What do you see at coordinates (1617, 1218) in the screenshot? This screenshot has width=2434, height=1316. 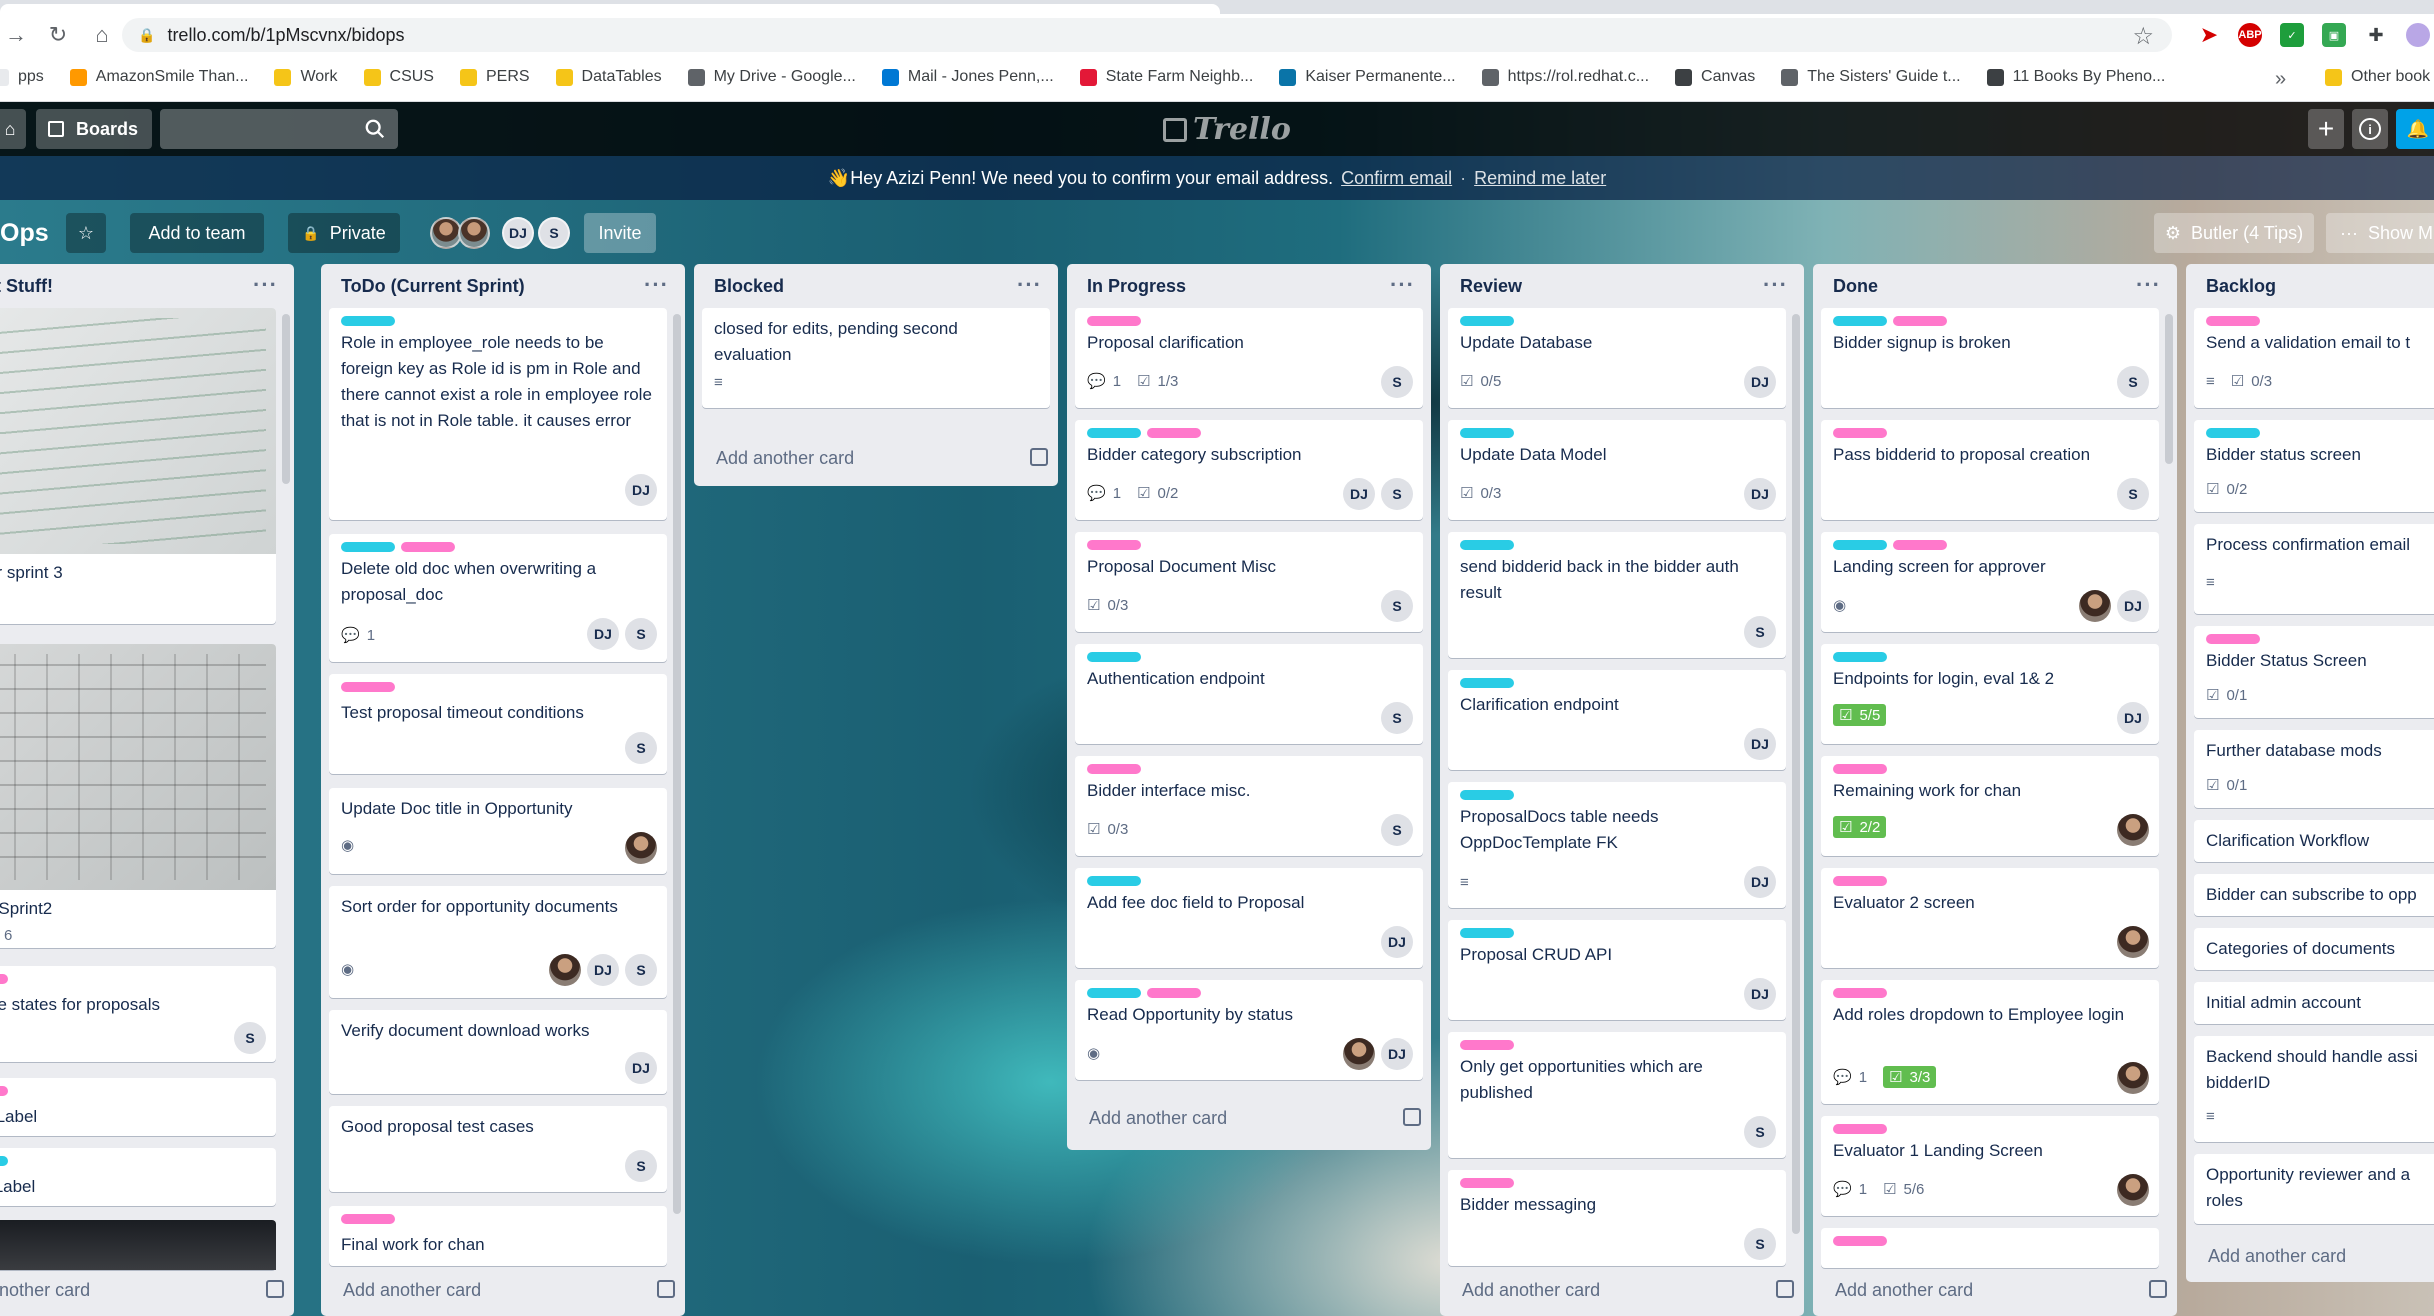 I see `card: Bidder messaging S` at bounding box center [1617, 1218].